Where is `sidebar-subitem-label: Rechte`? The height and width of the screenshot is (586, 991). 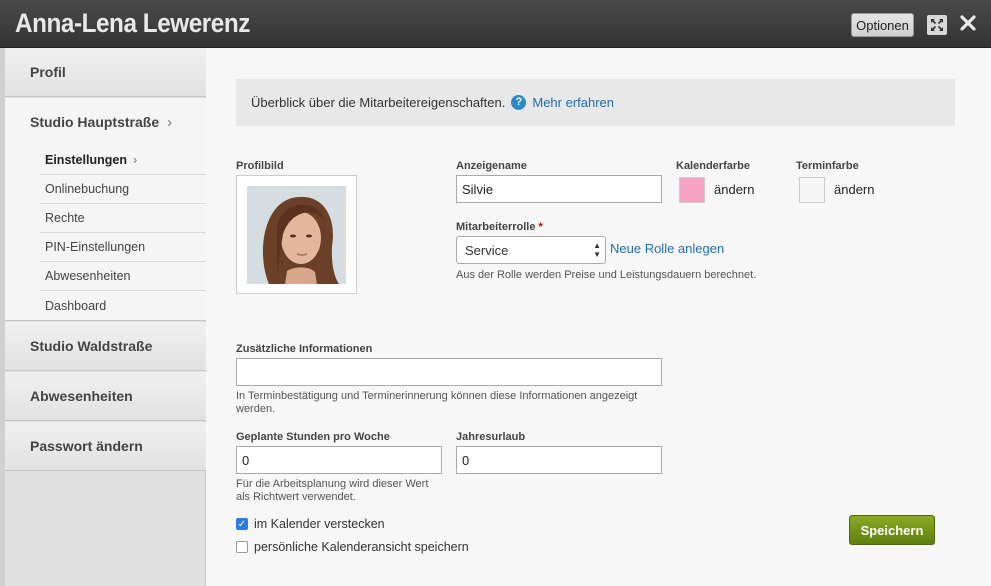
sidebar-subitem-label: Rechte is located at coordinates (65, 218).